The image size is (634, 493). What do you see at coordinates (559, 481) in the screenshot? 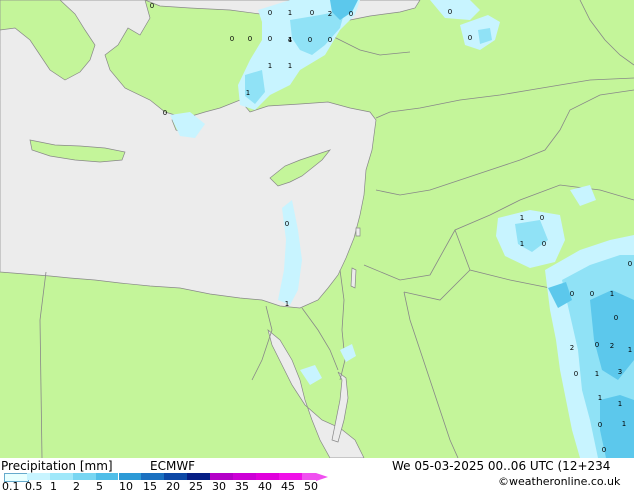
I see `credit-text: ©weatheronline.co.uk` at bounding box center [559, 481].